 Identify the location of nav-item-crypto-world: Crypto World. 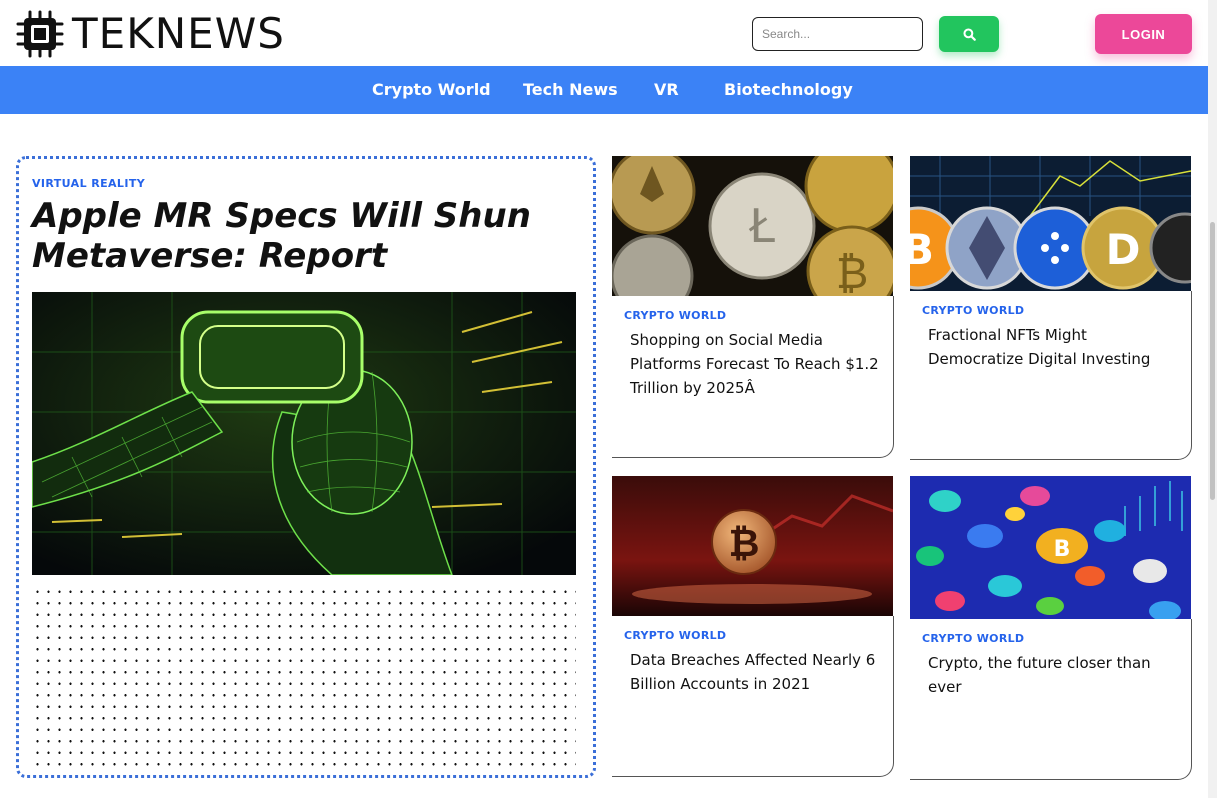
(431, 89).